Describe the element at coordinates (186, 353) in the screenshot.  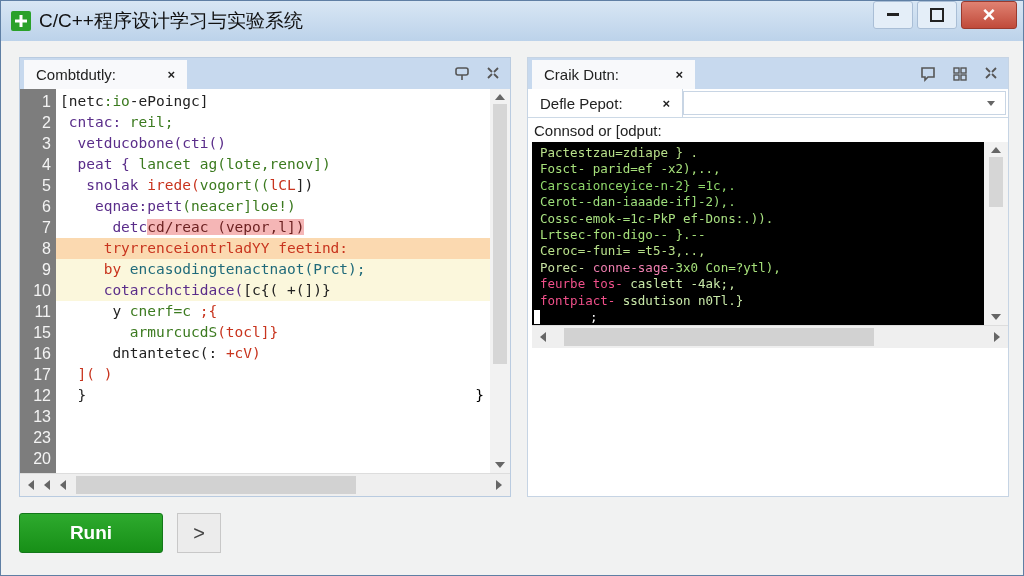
I see `code-line: dntantetec(: +cV)` at that location.